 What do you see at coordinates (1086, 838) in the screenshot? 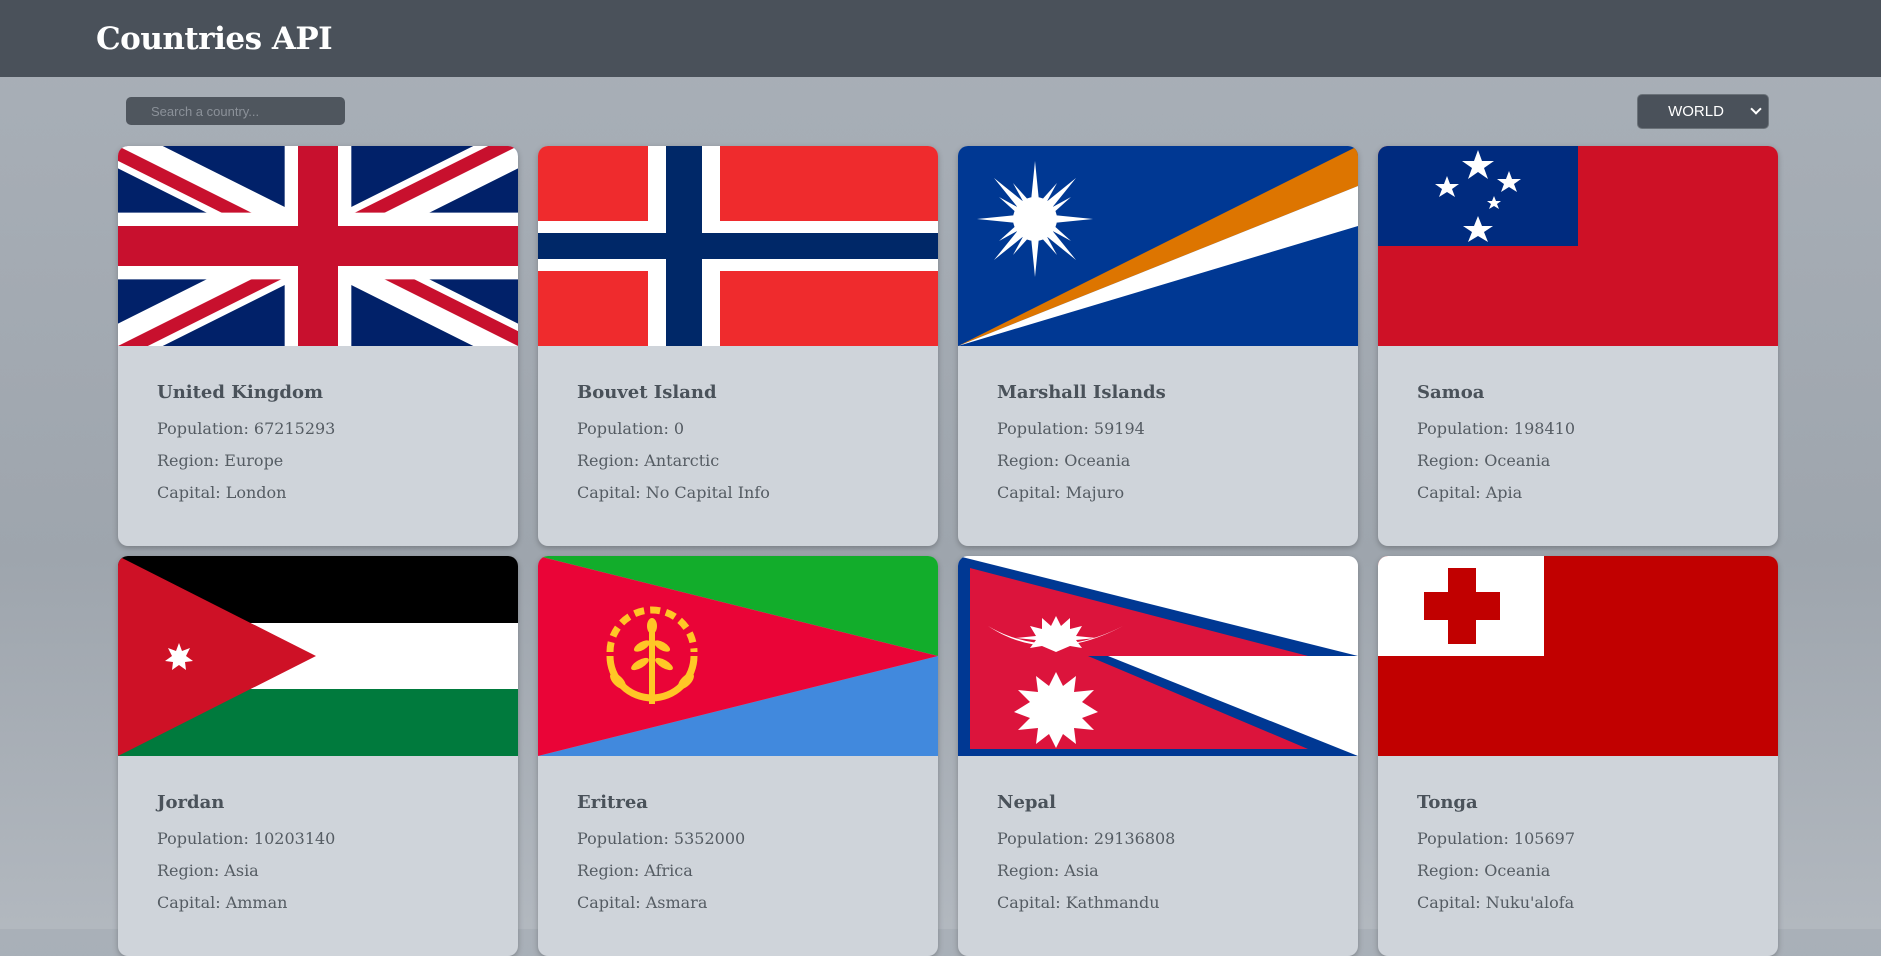
I see `population-line: Population: 29136808` at bounding box center [1086, 838].